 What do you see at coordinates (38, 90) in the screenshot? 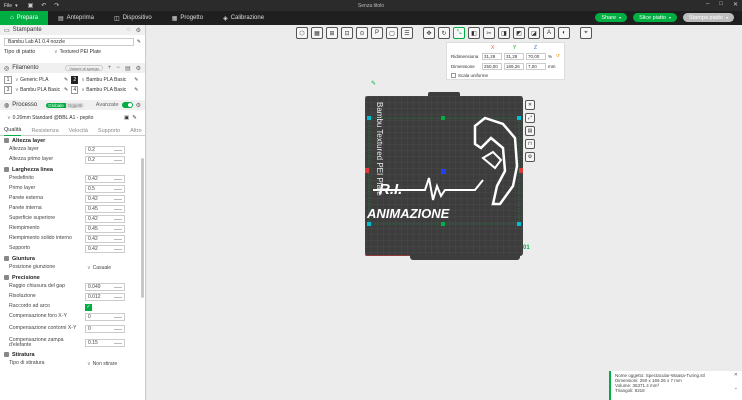
I see `filament-name: ∨ Bambu PLA Basic` at bounding box center [38, 90].